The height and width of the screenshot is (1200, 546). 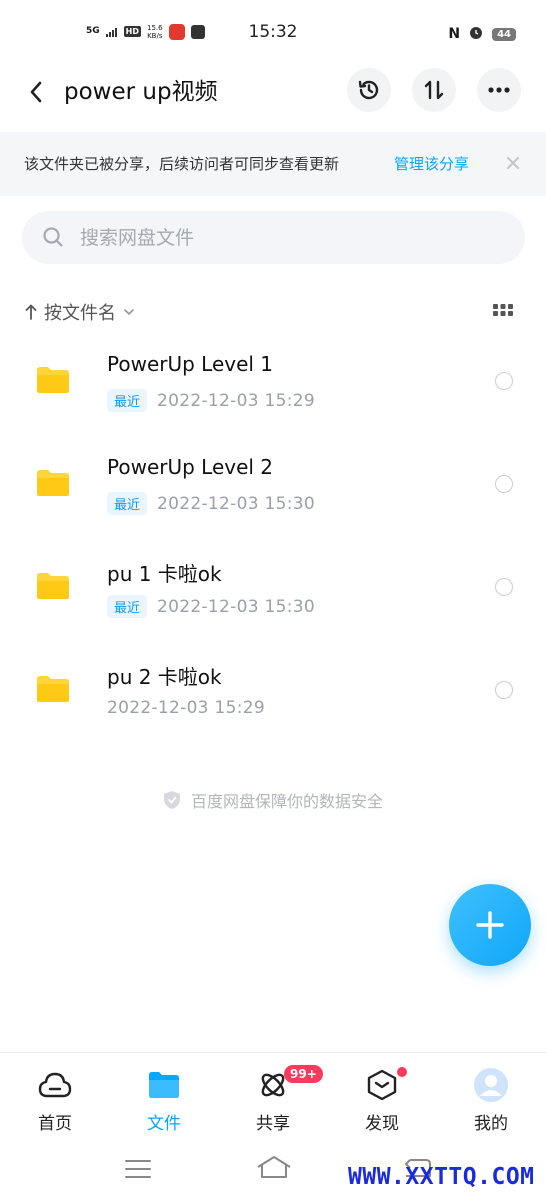 I want to click on nav-files-label: 文件, so click(x=164, y=1124).